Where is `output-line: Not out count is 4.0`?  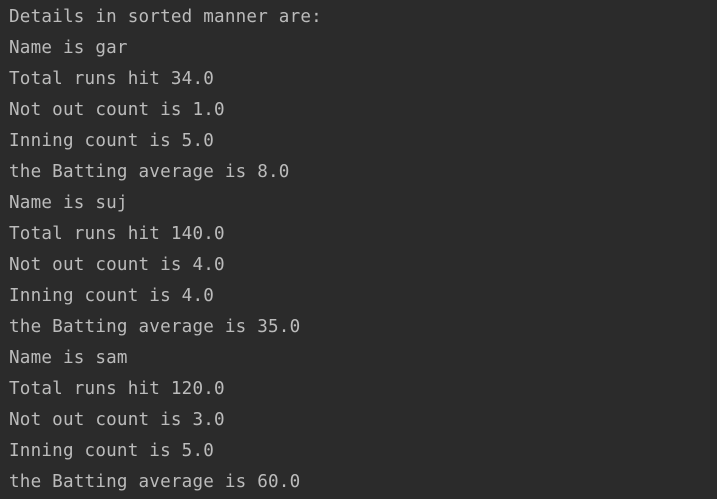 output-line: Not out count is 4.0 is located at coordinates (117, 265).